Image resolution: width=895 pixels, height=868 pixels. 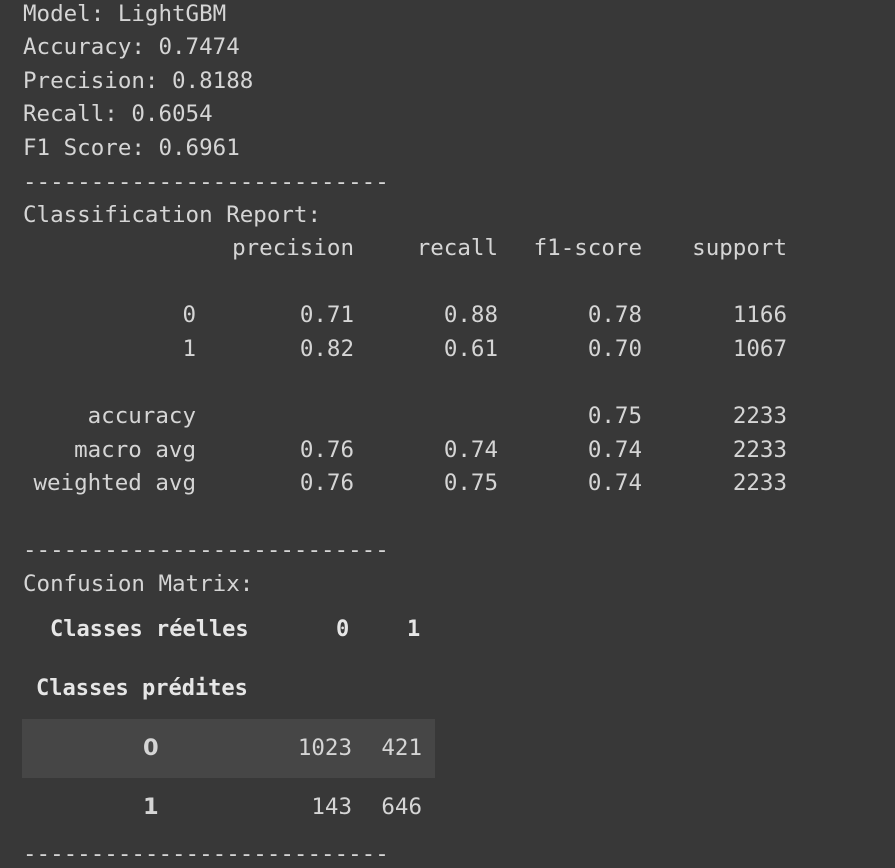 What do you see at coordinates (401, 748) in the screenshot?
I see `matrix-cell: 421` at bounding box center [401, 748].